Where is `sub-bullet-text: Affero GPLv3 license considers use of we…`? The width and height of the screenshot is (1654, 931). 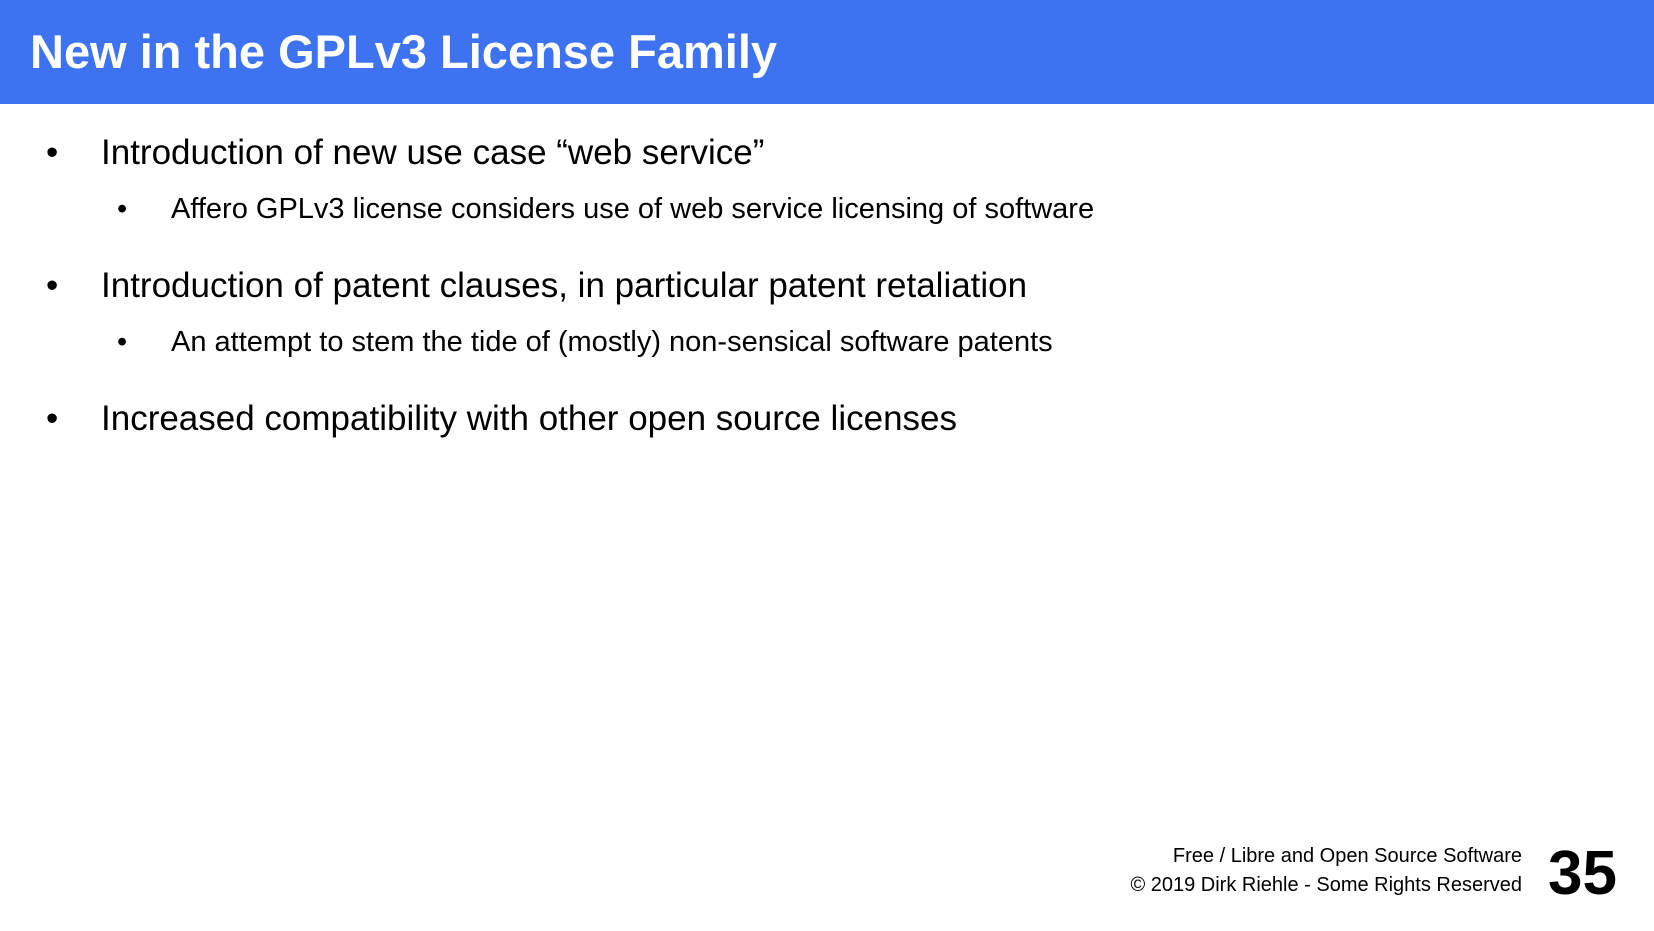
sub-bullet-text: Affero GPLv3 license considers use of we… is located at coordinates (633, 209).